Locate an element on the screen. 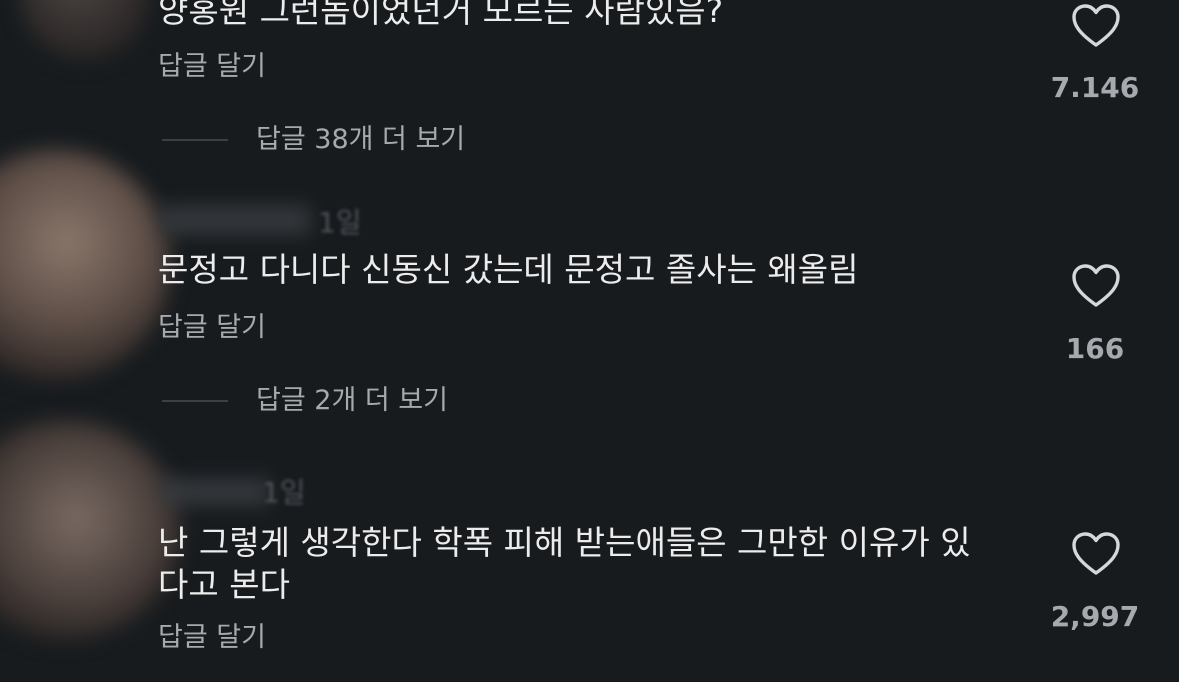 The width and height of the screenshot is (1179, 682). comment-text-line: 문정고 다니다 신동신 갔는데 문정고 졸사는 왜올림 is located at coordinates (508, 269).